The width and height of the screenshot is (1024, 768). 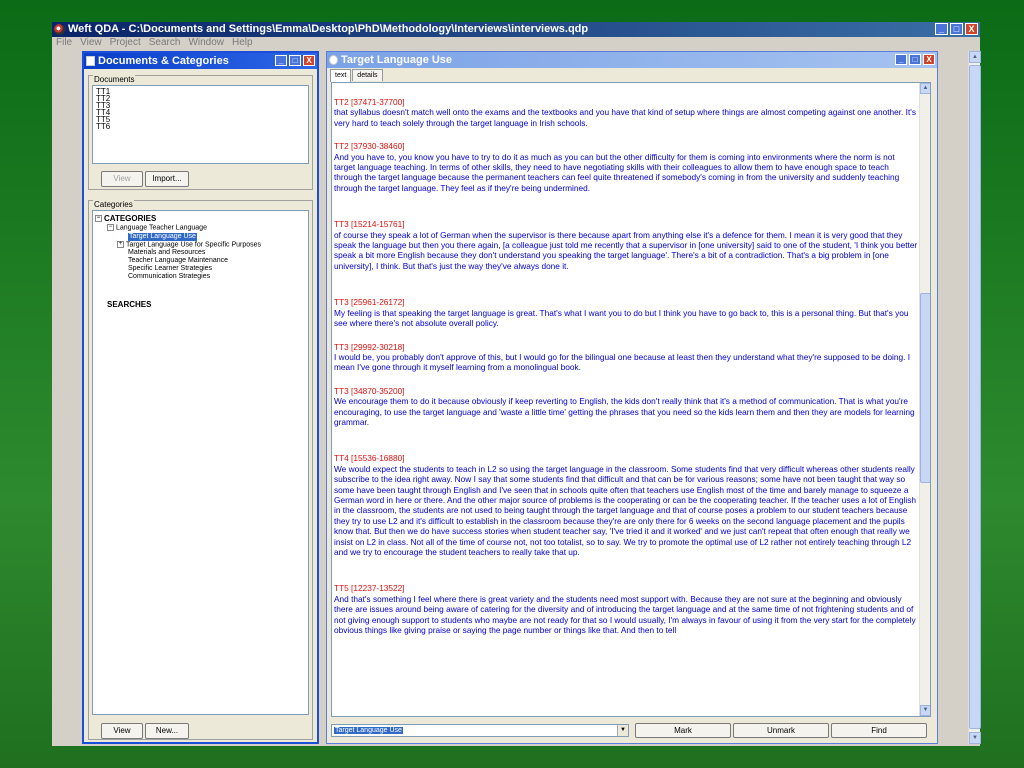 What do you see at coordinates (781, 730) in the screenshot?
I see `unmark-button: Unmark` at bounding box center [781, 730].